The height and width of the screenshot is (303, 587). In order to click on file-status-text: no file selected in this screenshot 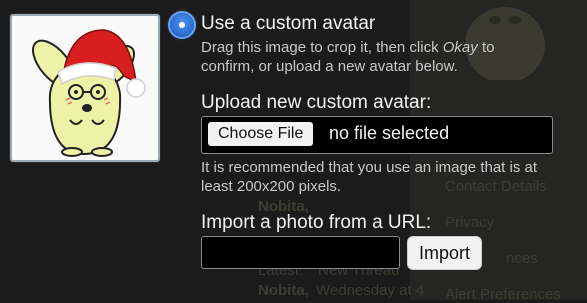, I will do `click(389, 133)`.